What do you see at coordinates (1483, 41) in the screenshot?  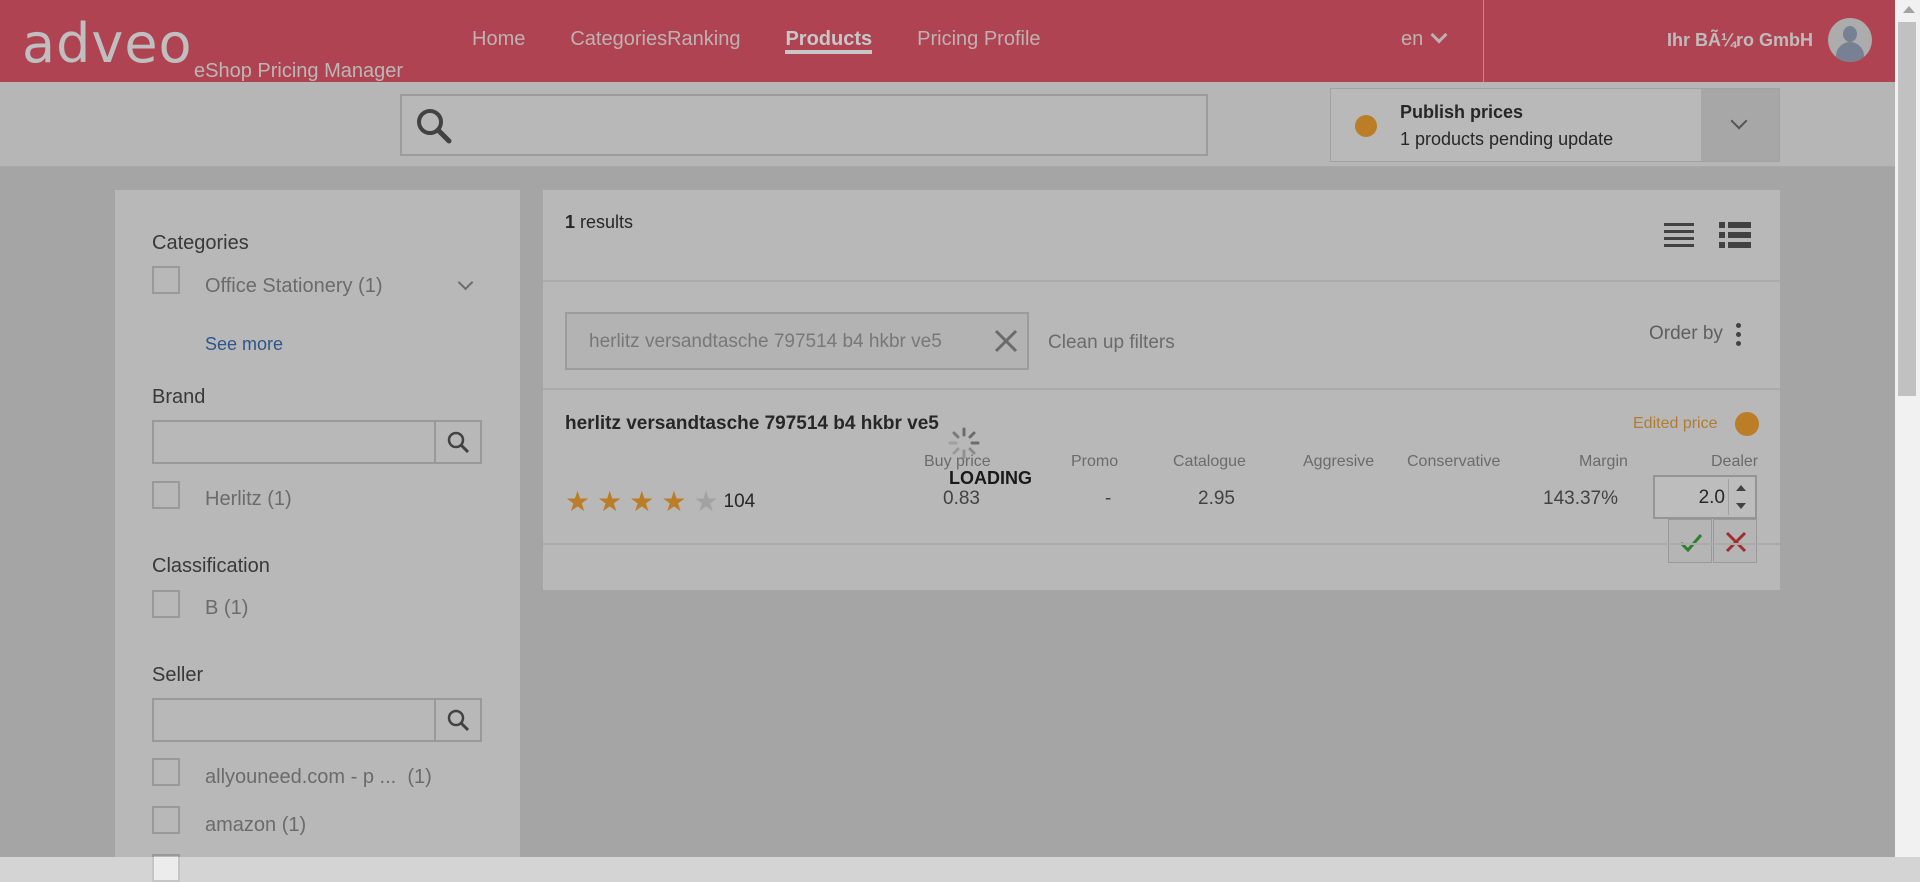 I see `nav-divider` at bounding box center [1483, 41].